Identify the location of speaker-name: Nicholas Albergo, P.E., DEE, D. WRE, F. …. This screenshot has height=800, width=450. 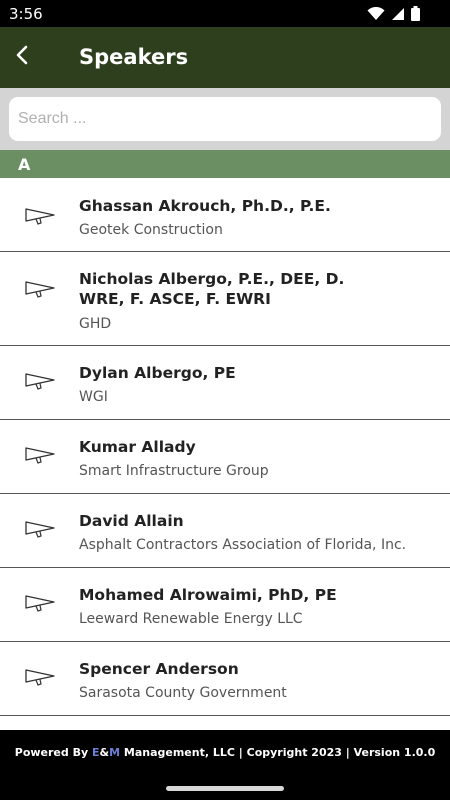
(212, 289).